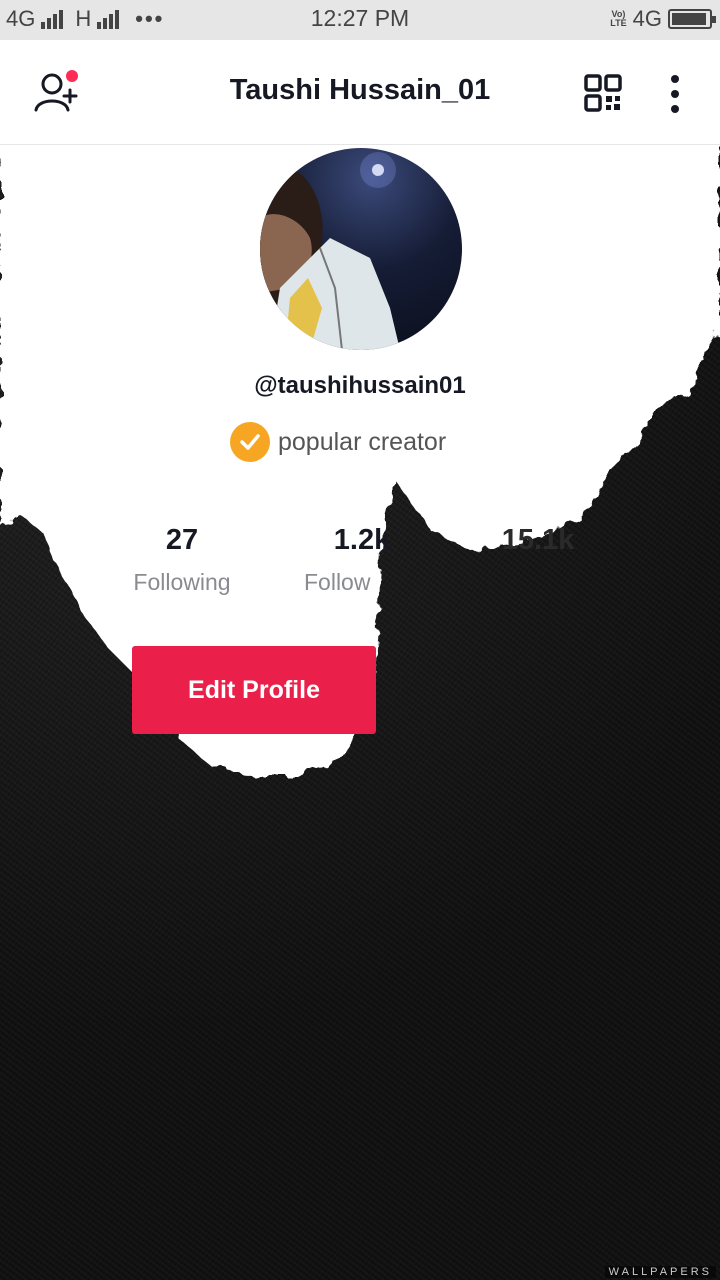 This screenshot has height=1280, width=720. I want to click on followers-count: 1.2k, so click(362, 540).